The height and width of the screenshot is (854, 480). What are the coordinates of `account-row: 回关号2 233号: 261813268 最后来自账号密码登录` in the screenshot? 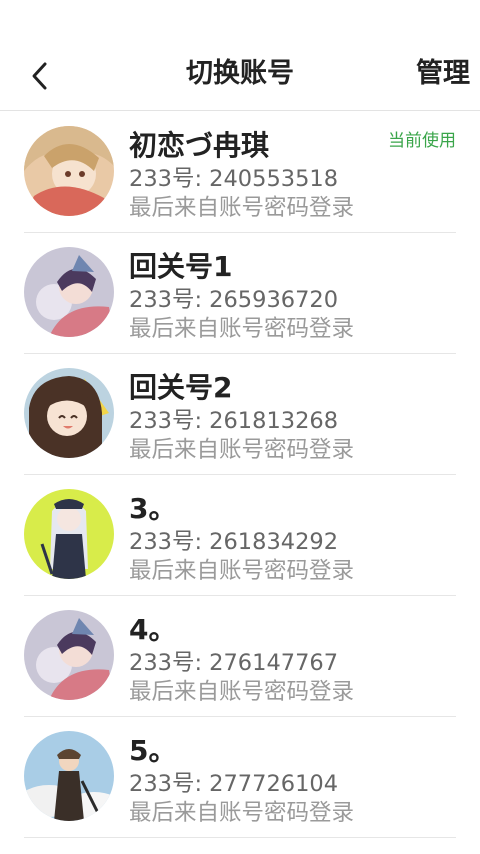 It's located at (240, 414).